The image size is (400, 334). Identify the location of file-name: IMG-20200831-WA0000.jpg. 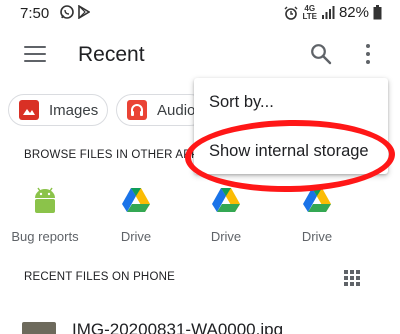
(178, 327).